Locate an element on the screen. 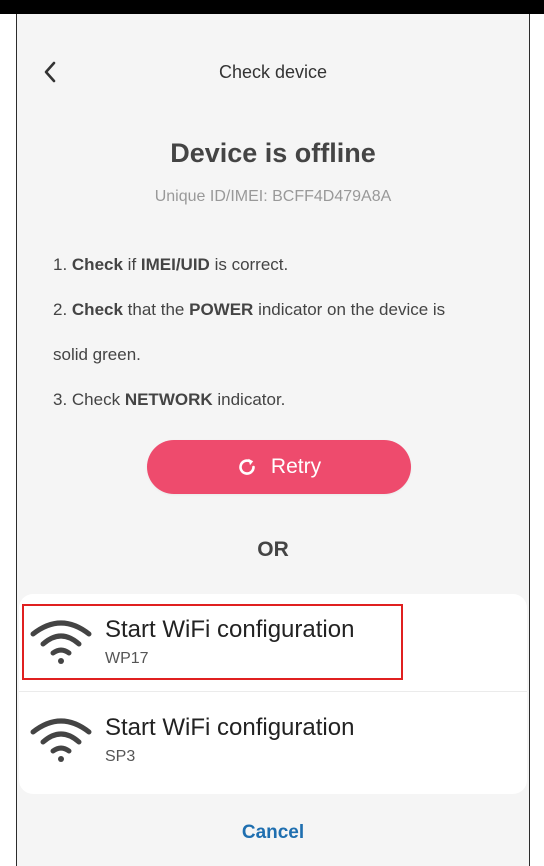  refresh-icon is located at coordinates (247, 467).